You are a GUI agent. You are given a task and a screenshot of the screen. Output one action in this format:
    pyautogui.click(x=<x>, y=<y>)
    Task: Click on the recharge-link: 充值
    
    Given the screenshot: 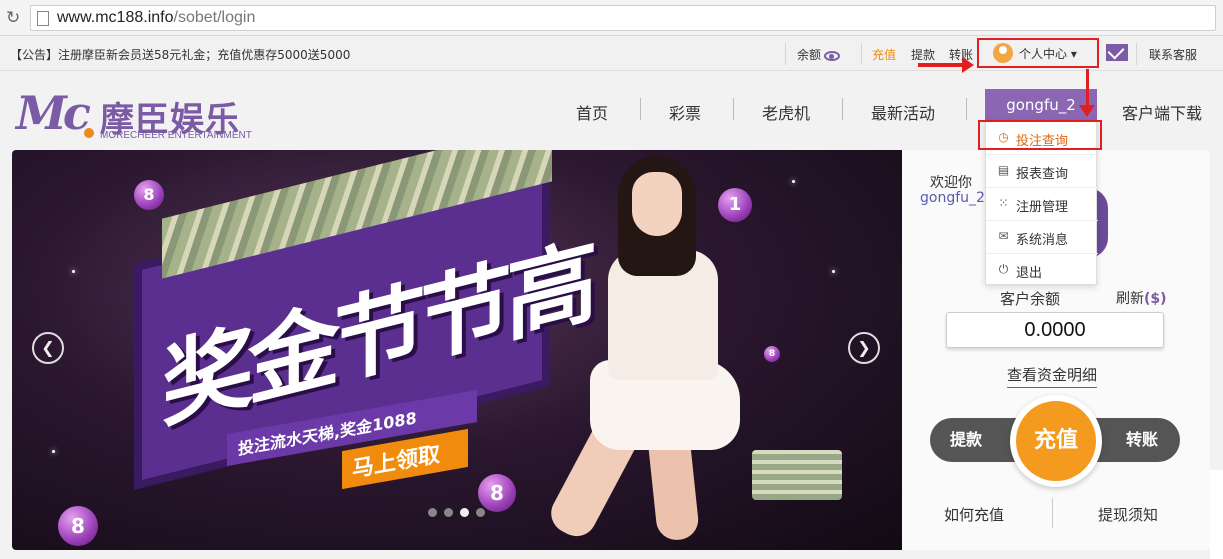 What is the action you would take?
    pyautogui.click(x=884, y=54)
    